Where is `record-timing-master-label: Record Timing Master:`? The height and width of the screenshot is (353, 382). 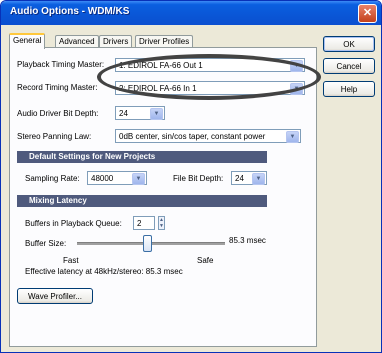 record-timing-master-label: Record Timing Master: is located at coordinates (57, 87).